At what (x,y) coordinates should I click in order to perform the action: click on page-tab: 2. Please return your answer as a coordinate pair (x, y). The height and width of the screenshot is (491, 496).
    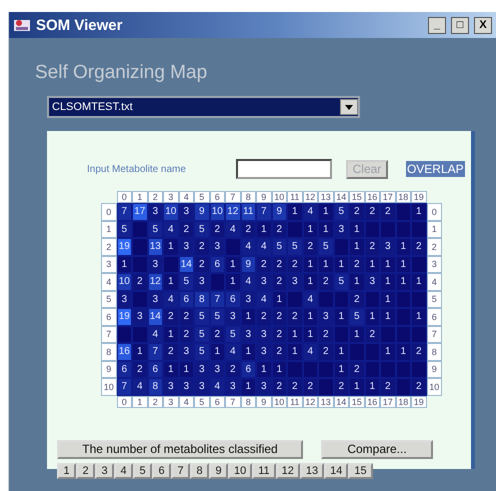
    Looking at the image, I should click on (85, 470).